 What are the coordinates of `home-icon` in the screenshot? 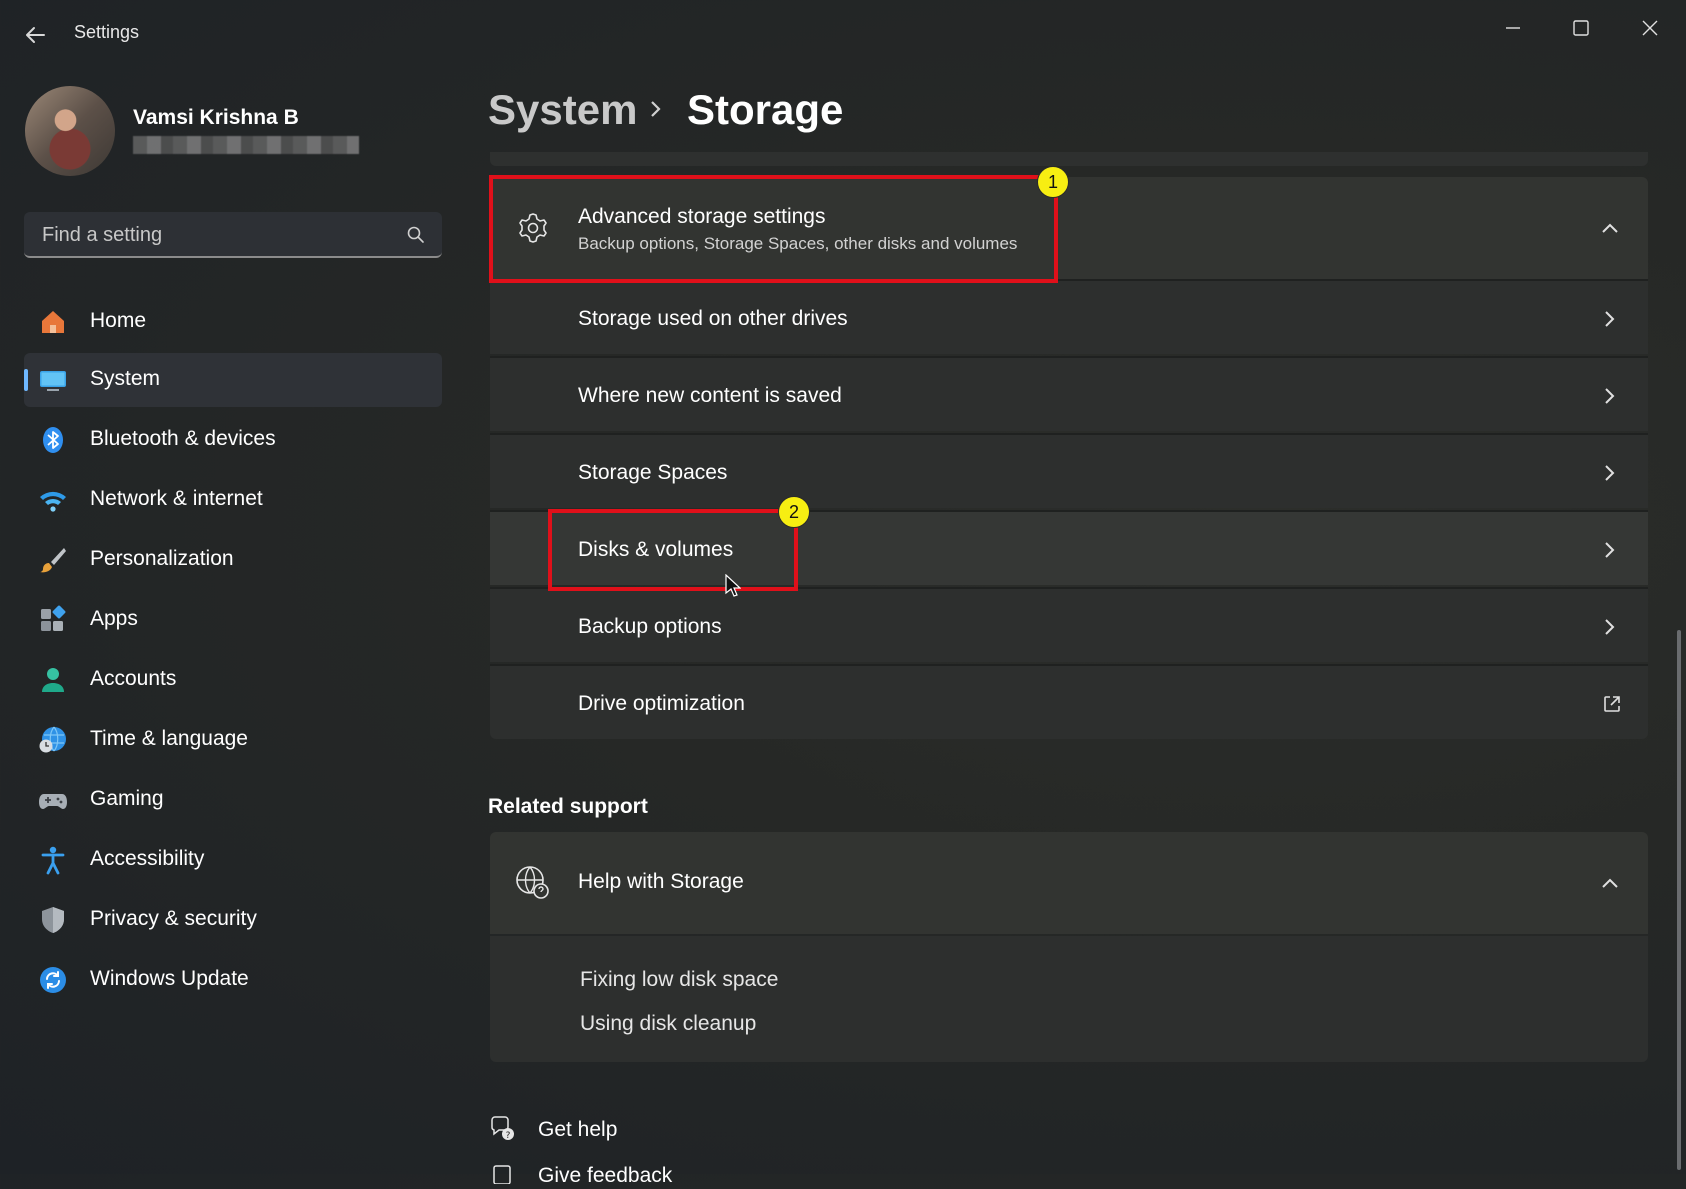 It's located at (53, 322).